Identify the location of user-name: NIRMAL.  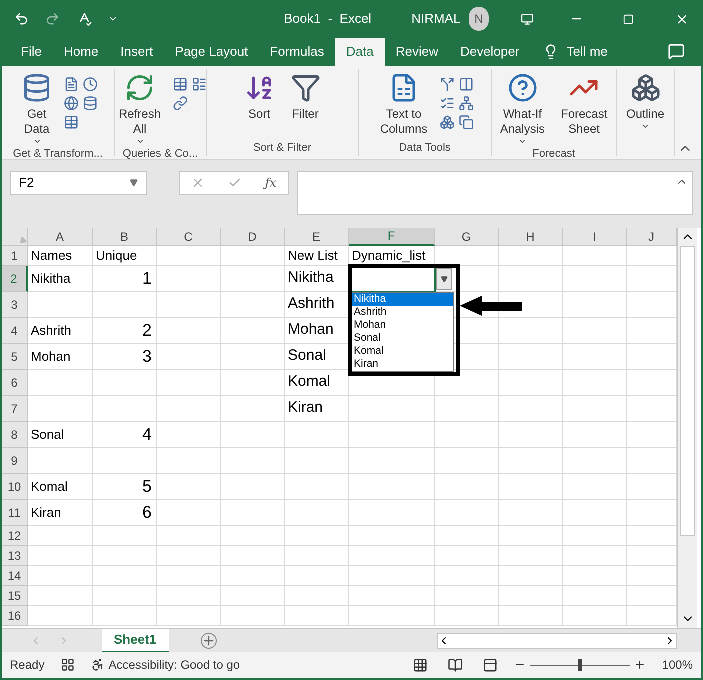
(436, 19).